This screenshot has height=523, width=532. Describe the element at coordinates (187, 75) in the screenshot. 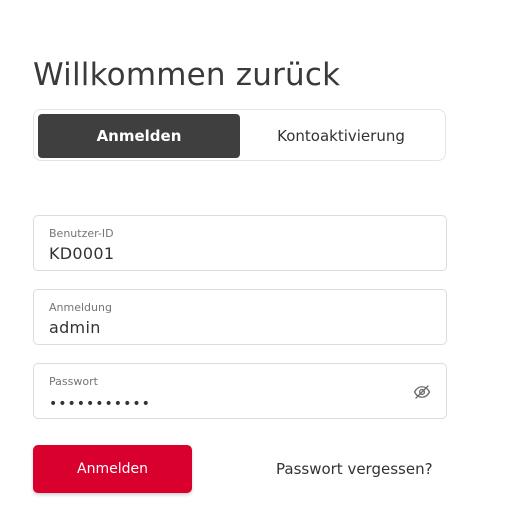

I see `page-title: Willkommen zurück` at that location.